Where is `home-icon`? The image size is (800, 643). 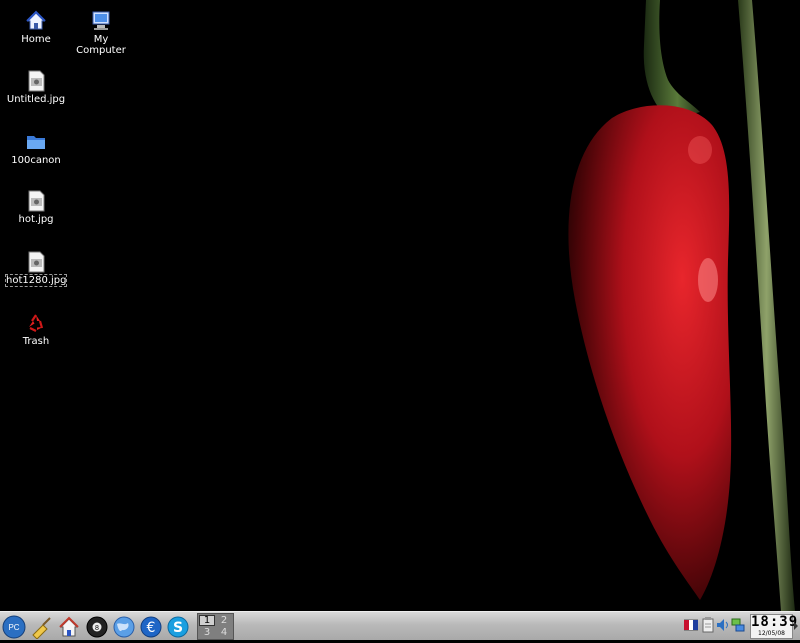 home-icon is located at coordinates (69, 626).